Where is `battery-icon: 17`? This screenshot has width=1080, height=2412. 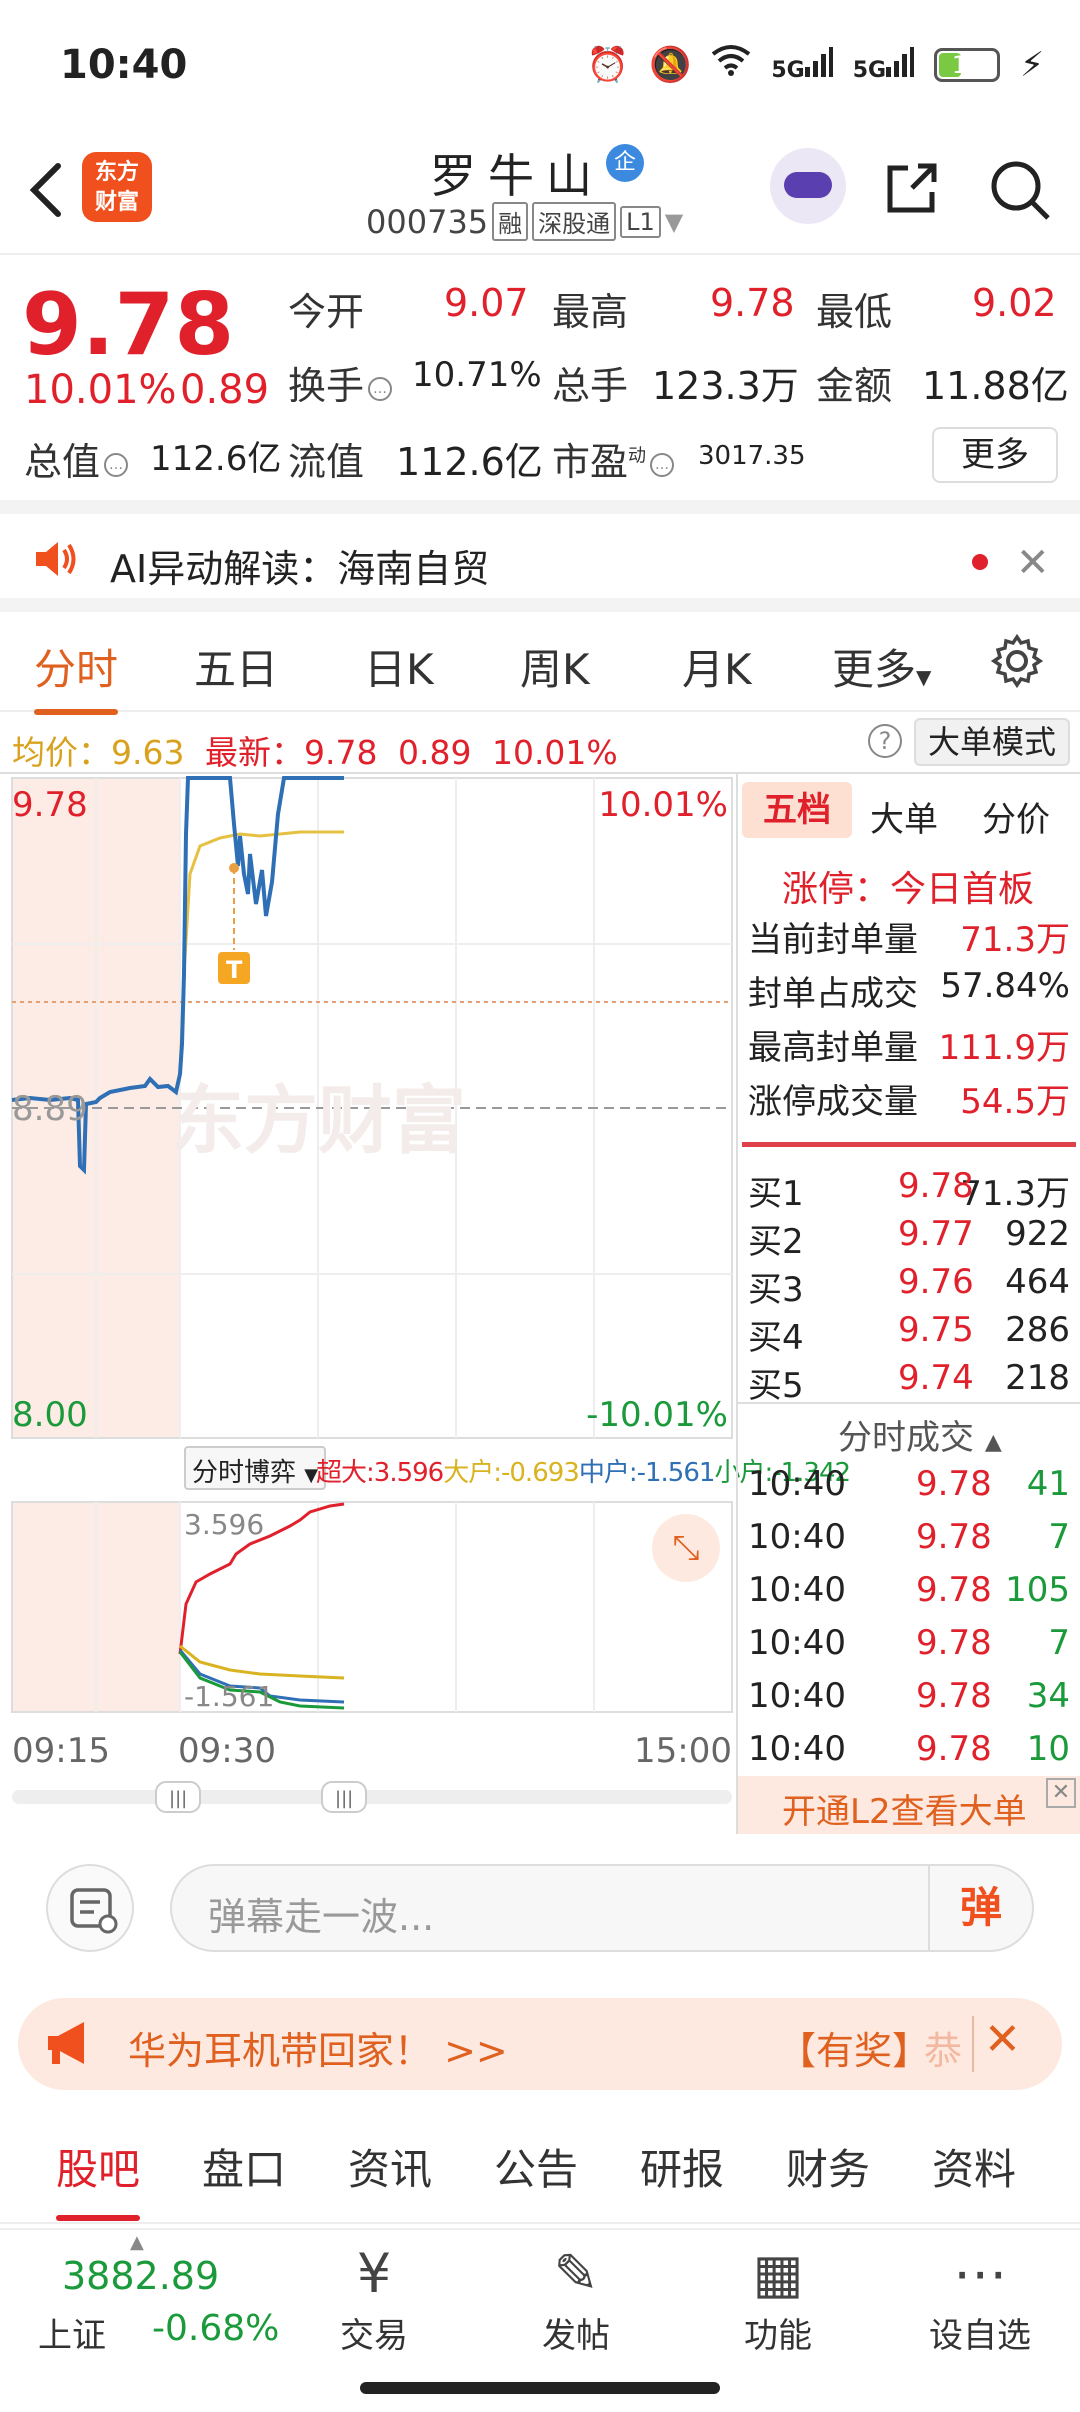
battery-icon: 17 is located at coordinates (967, 64).